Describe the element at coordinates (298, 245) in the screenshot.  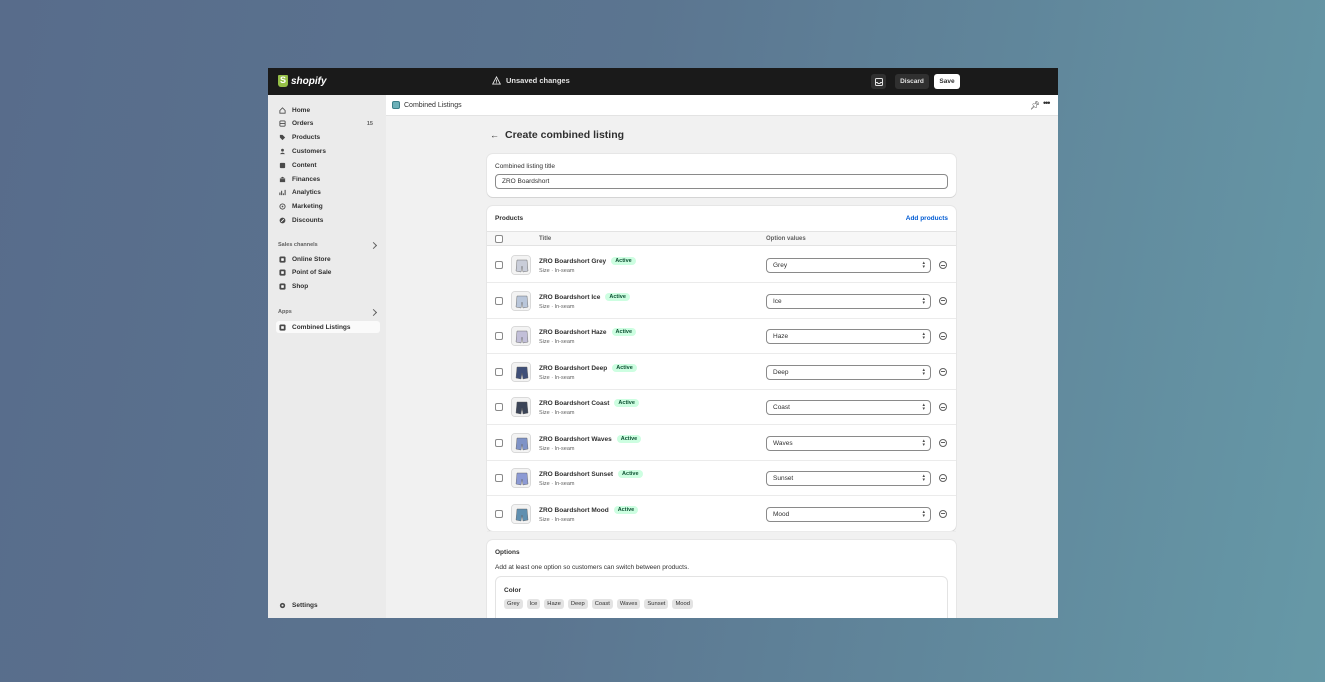
I see `sales-channels-heading: Sales channels` at that location.